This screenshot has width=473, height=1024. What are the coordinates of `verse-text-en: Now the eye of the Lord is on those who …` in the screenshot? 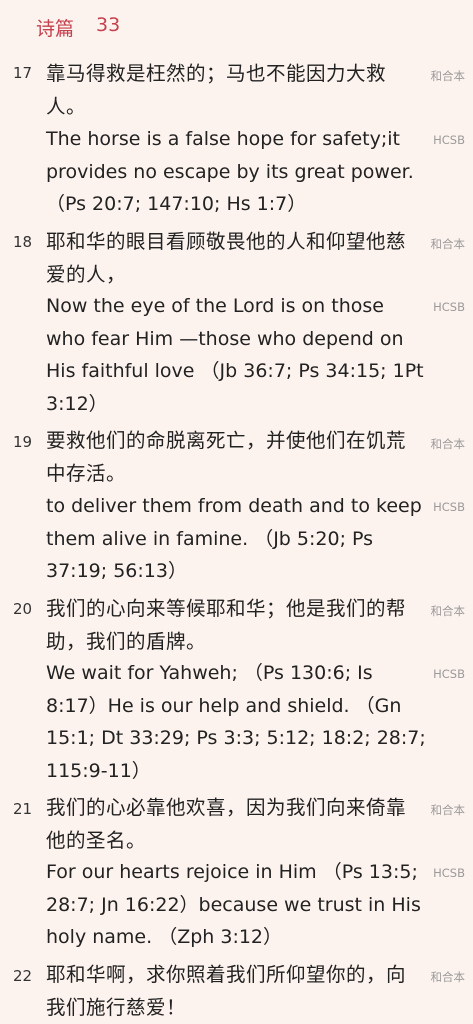 It's located at (236, 355).